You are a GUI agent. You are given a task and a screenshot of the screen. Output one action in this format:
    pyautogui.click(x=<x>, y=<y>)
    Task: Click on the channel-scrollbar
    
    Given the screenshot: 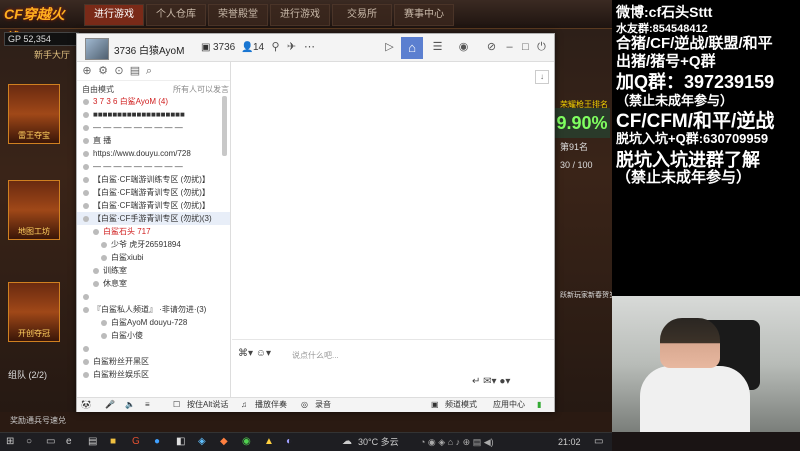 What is the action you would take?
    pyautogui.click(x=224, y=126)
    